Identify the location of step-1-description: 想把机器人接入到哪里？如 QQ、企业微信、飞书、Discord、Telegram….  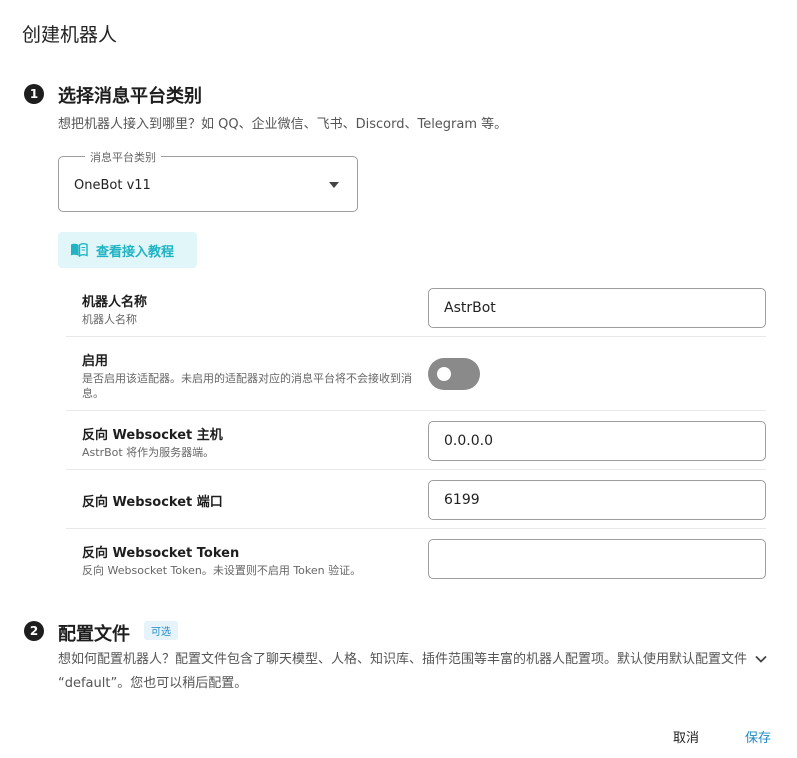
(283, 124).